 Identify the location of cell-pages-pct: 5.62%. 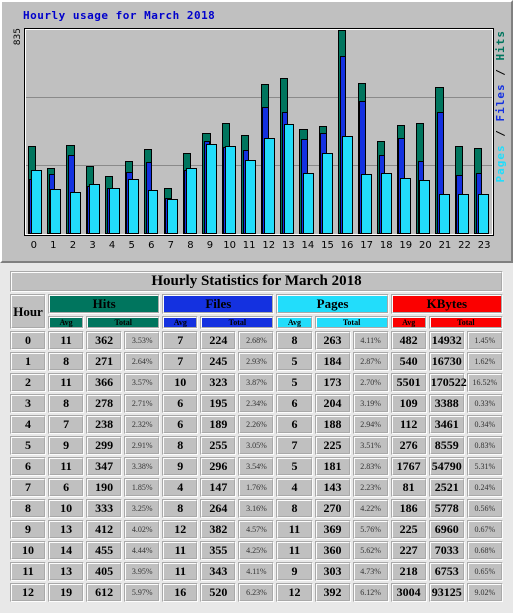
(370, 550).